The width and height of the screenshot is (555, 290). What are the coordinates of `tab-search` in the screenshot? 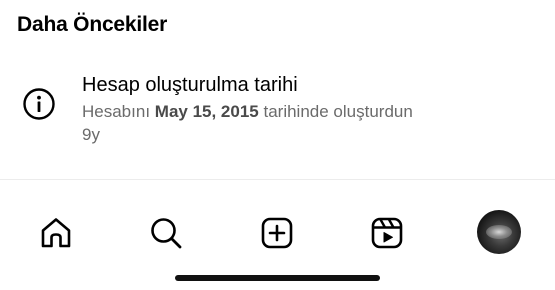 It's located at (166, 233).